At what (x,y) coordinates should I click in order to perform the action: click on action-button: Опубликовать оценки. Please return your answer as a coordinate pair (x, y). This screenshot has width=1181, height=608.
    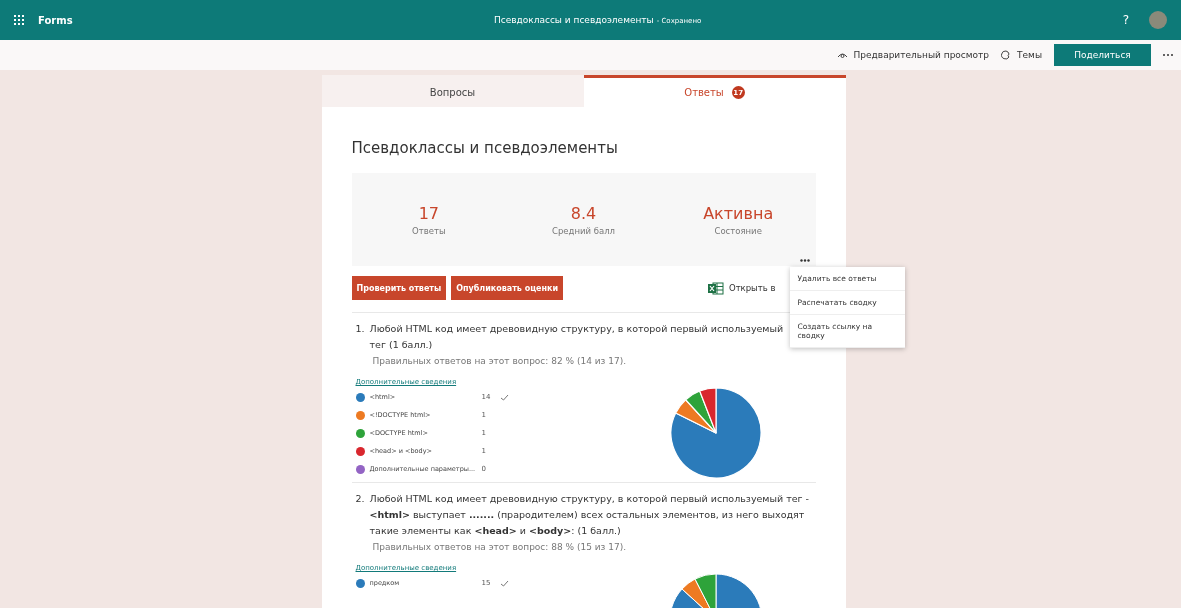
    Looking at the image, I should click on (507, 288).